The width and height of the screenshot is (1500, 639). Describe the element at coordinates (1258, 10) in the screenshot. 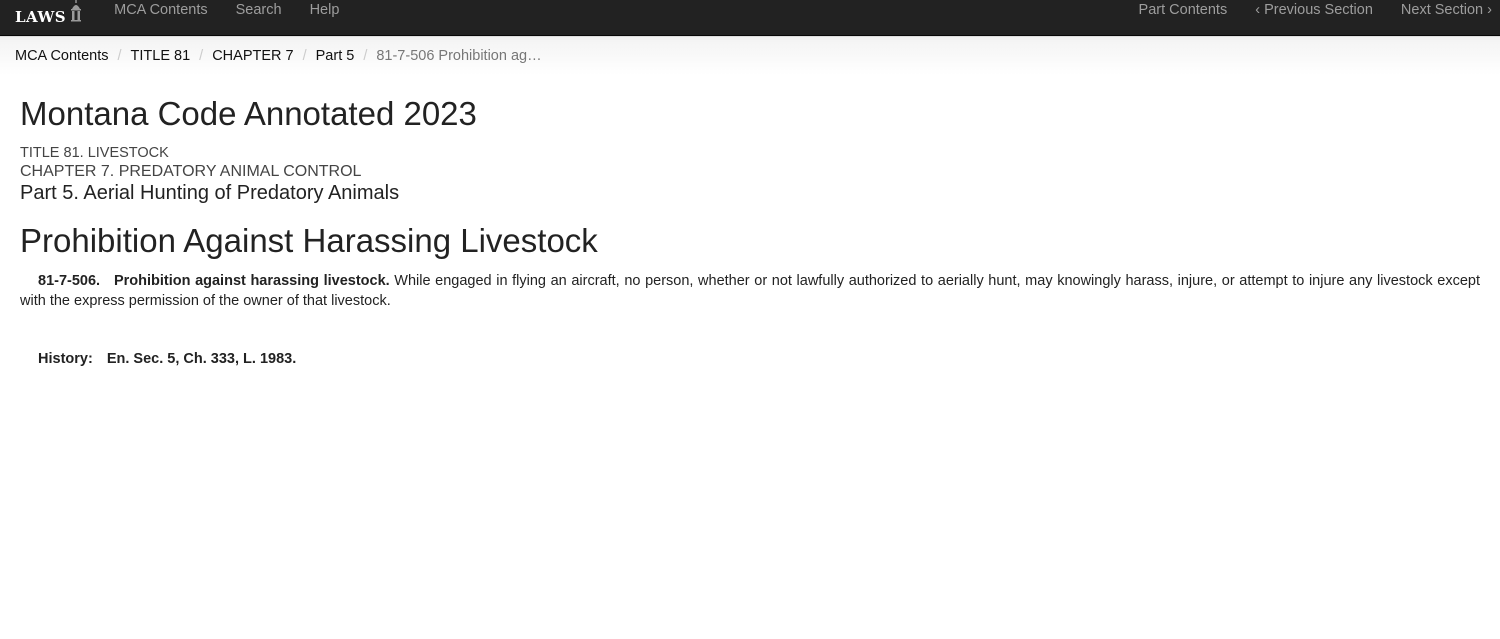

I see `chevron-left-icon: ‹` at that location.